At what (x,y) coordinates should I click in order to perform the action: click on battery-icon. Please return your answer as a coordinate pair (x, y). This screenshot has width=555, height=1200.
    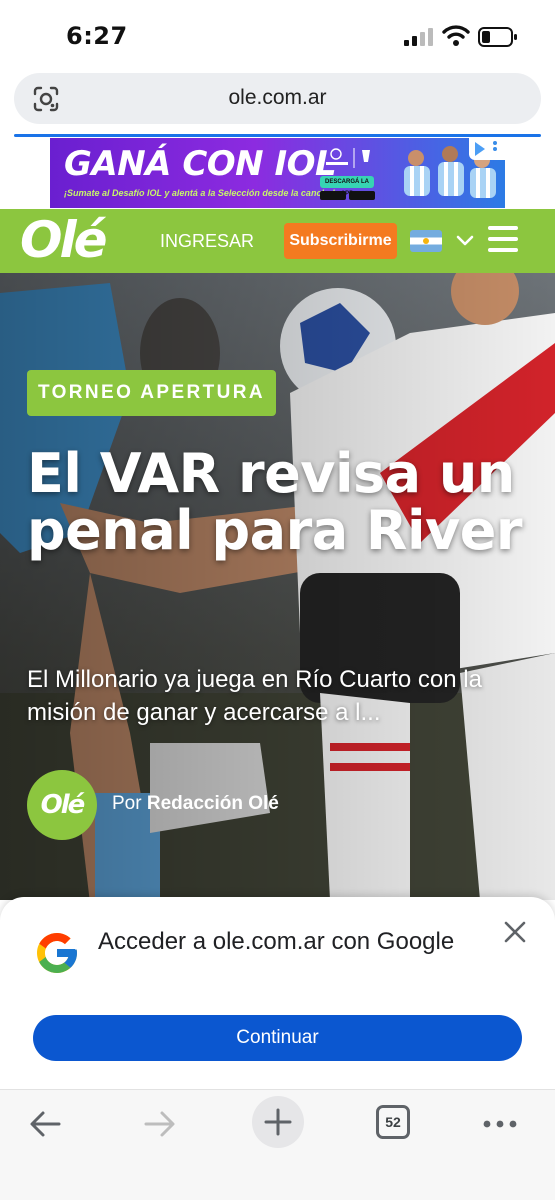
    Looking at the image, I should click on (497, 37).